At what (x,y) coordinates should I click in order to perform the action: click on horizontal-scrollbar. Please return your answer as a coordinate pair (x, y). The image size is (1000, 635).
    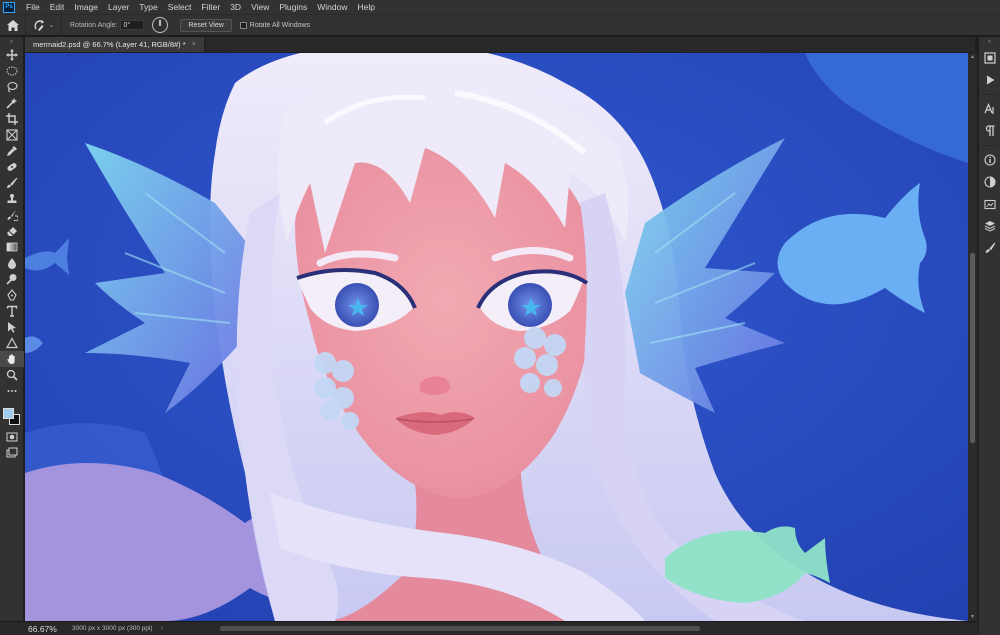
    Looking at the image, I should click on (542, 628).